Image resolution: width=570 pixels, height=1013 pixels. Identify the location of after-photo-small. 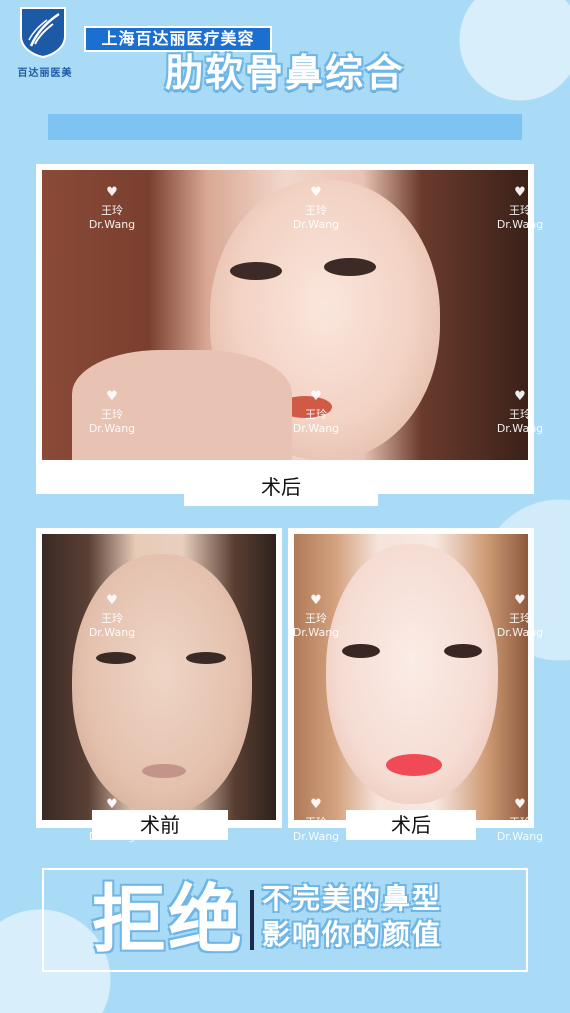
(411, 677).